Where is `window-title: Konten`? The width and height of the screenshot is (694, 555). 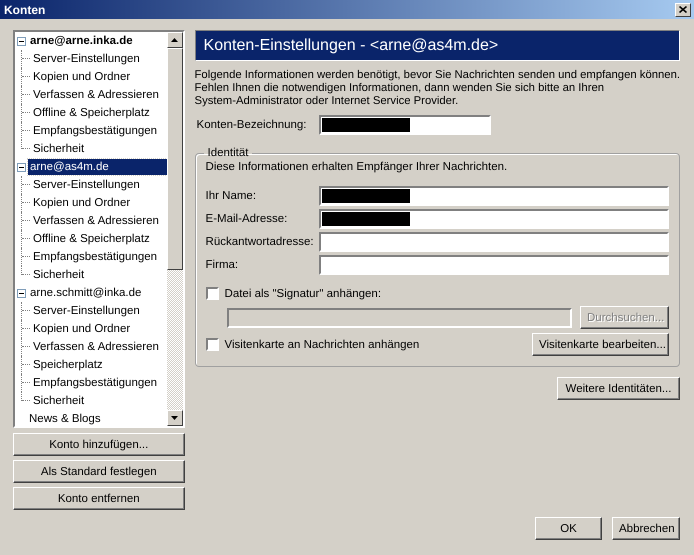
window-title: Konten is located at coordinates (25, 9).